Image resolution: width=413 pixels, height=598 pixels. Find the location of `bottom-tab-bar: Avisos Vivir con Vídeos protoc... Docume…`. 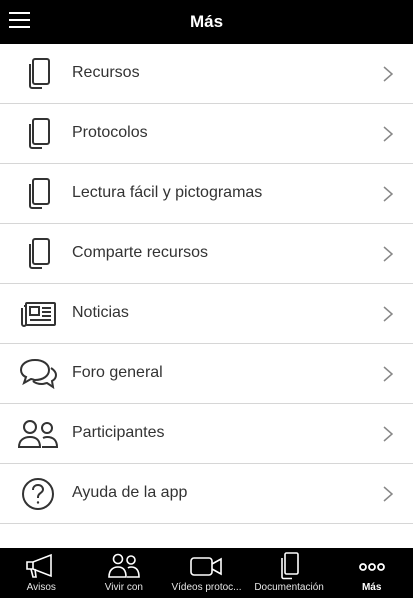

bottom-tab-bar: Avisos Vivir con Vídeos protoc... Docume… is located at coordinates (206, 573).